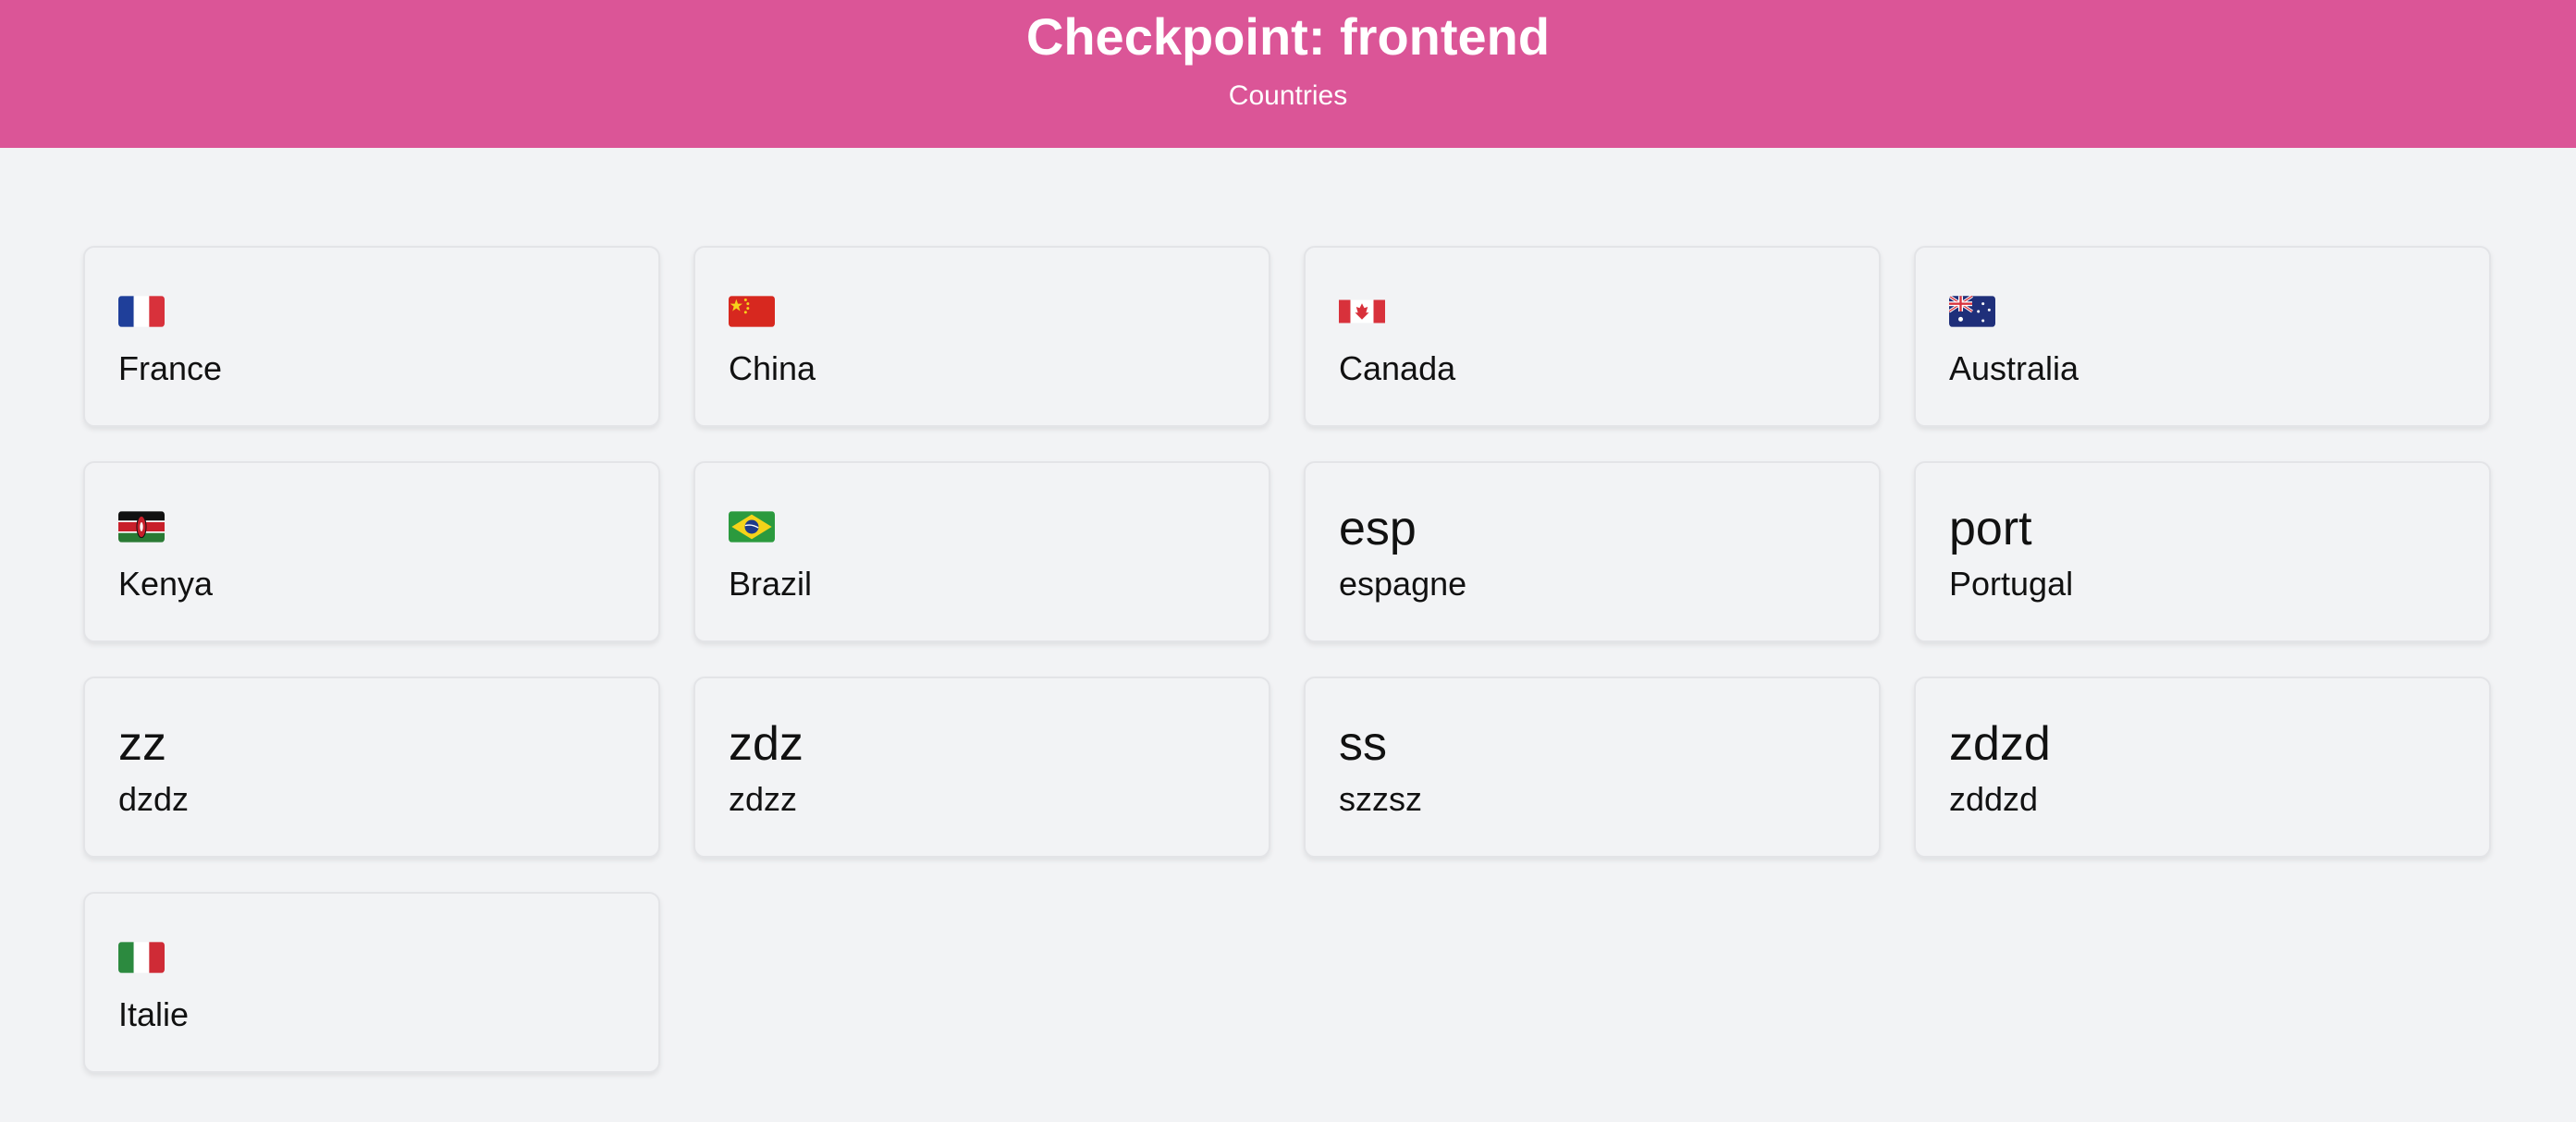 Image resolution: width=2576 pixels, height=1122 pixels. Describe the element at coordinates (170, 368) in the screenshot. I see `country-name: France` at that location.